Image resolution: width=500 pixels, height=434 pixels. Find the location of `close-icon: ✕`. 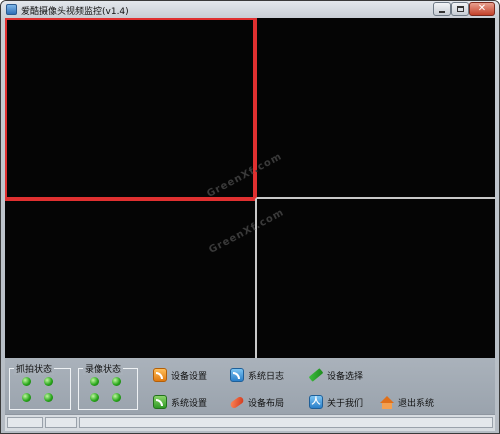

close-icon: ✕ is located at coordinates (482, 8).